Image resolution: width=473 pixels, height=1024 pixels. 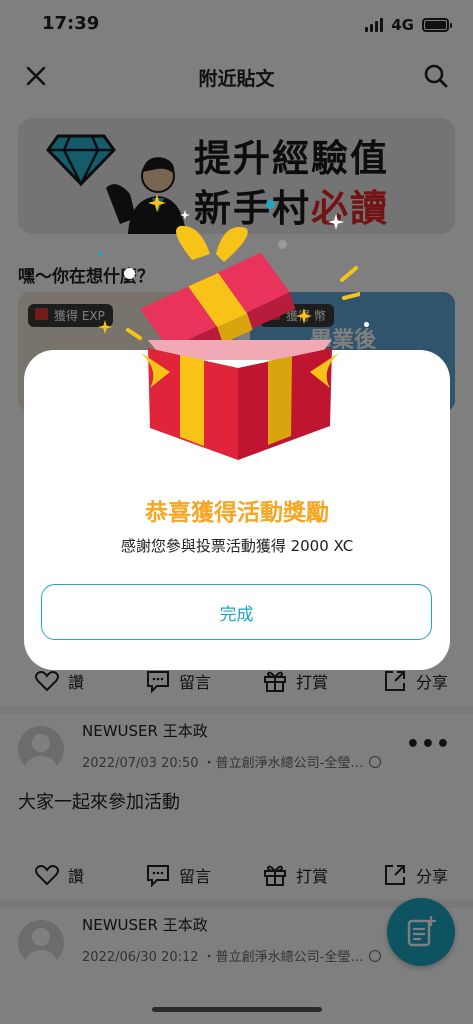 What do you see at coordinates (243, 342) in the screenshot?
I see `gift-box-illustration` at bounding box center [243, 342].